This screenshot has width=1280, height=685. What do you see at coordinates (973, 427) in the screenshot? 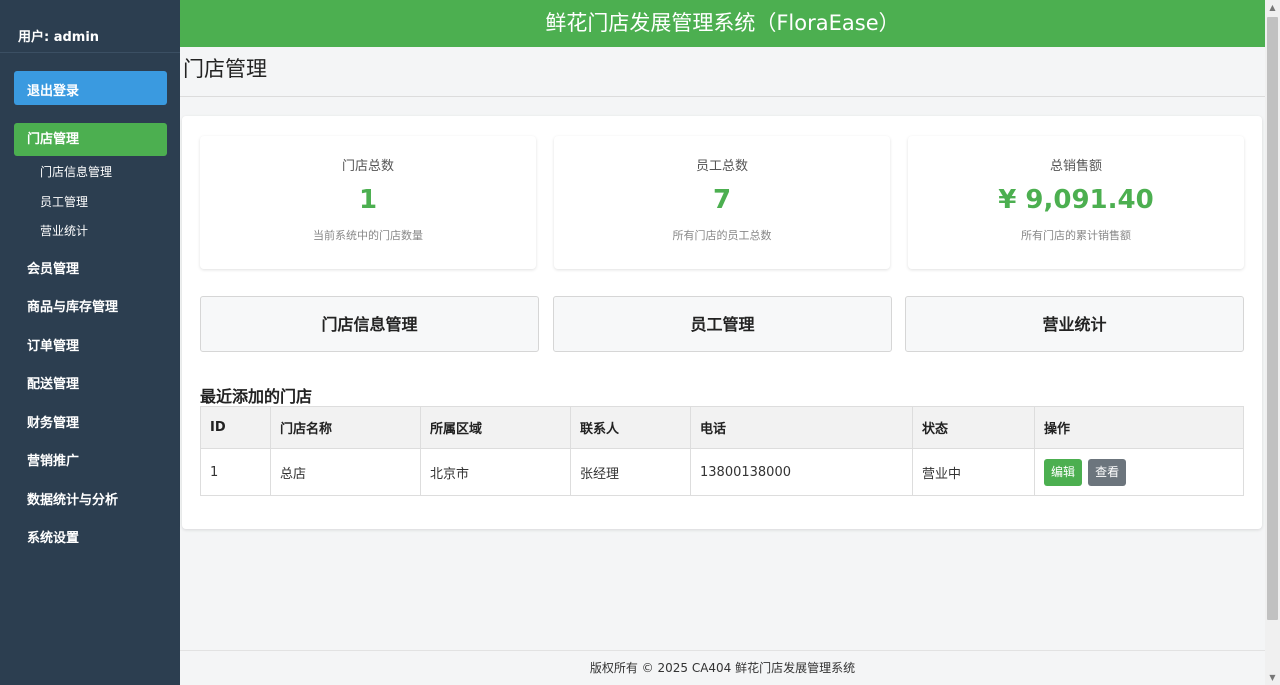
I see `column-header-status: 状态` at bounding box center [973, 427].